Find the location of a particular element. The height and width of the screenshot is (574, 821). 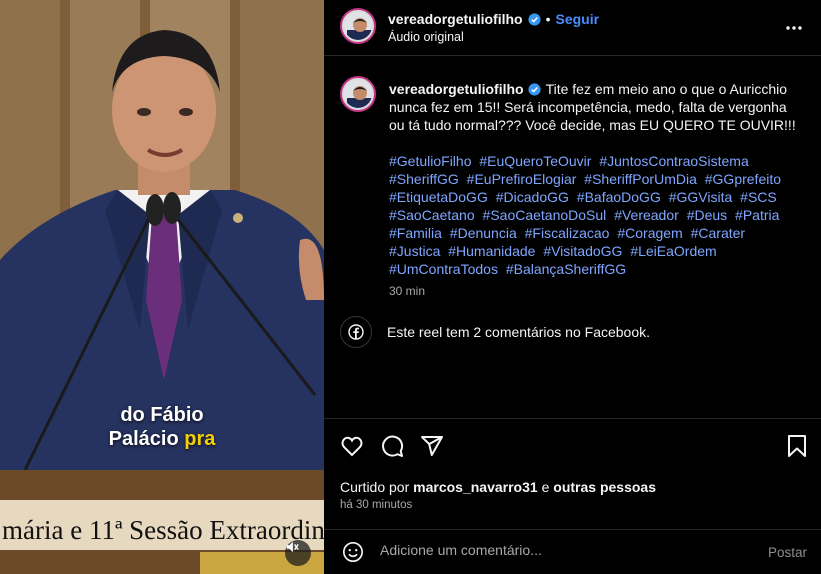

video-subtitle-line2: Palácio pra is located at coordinates (162, 439).